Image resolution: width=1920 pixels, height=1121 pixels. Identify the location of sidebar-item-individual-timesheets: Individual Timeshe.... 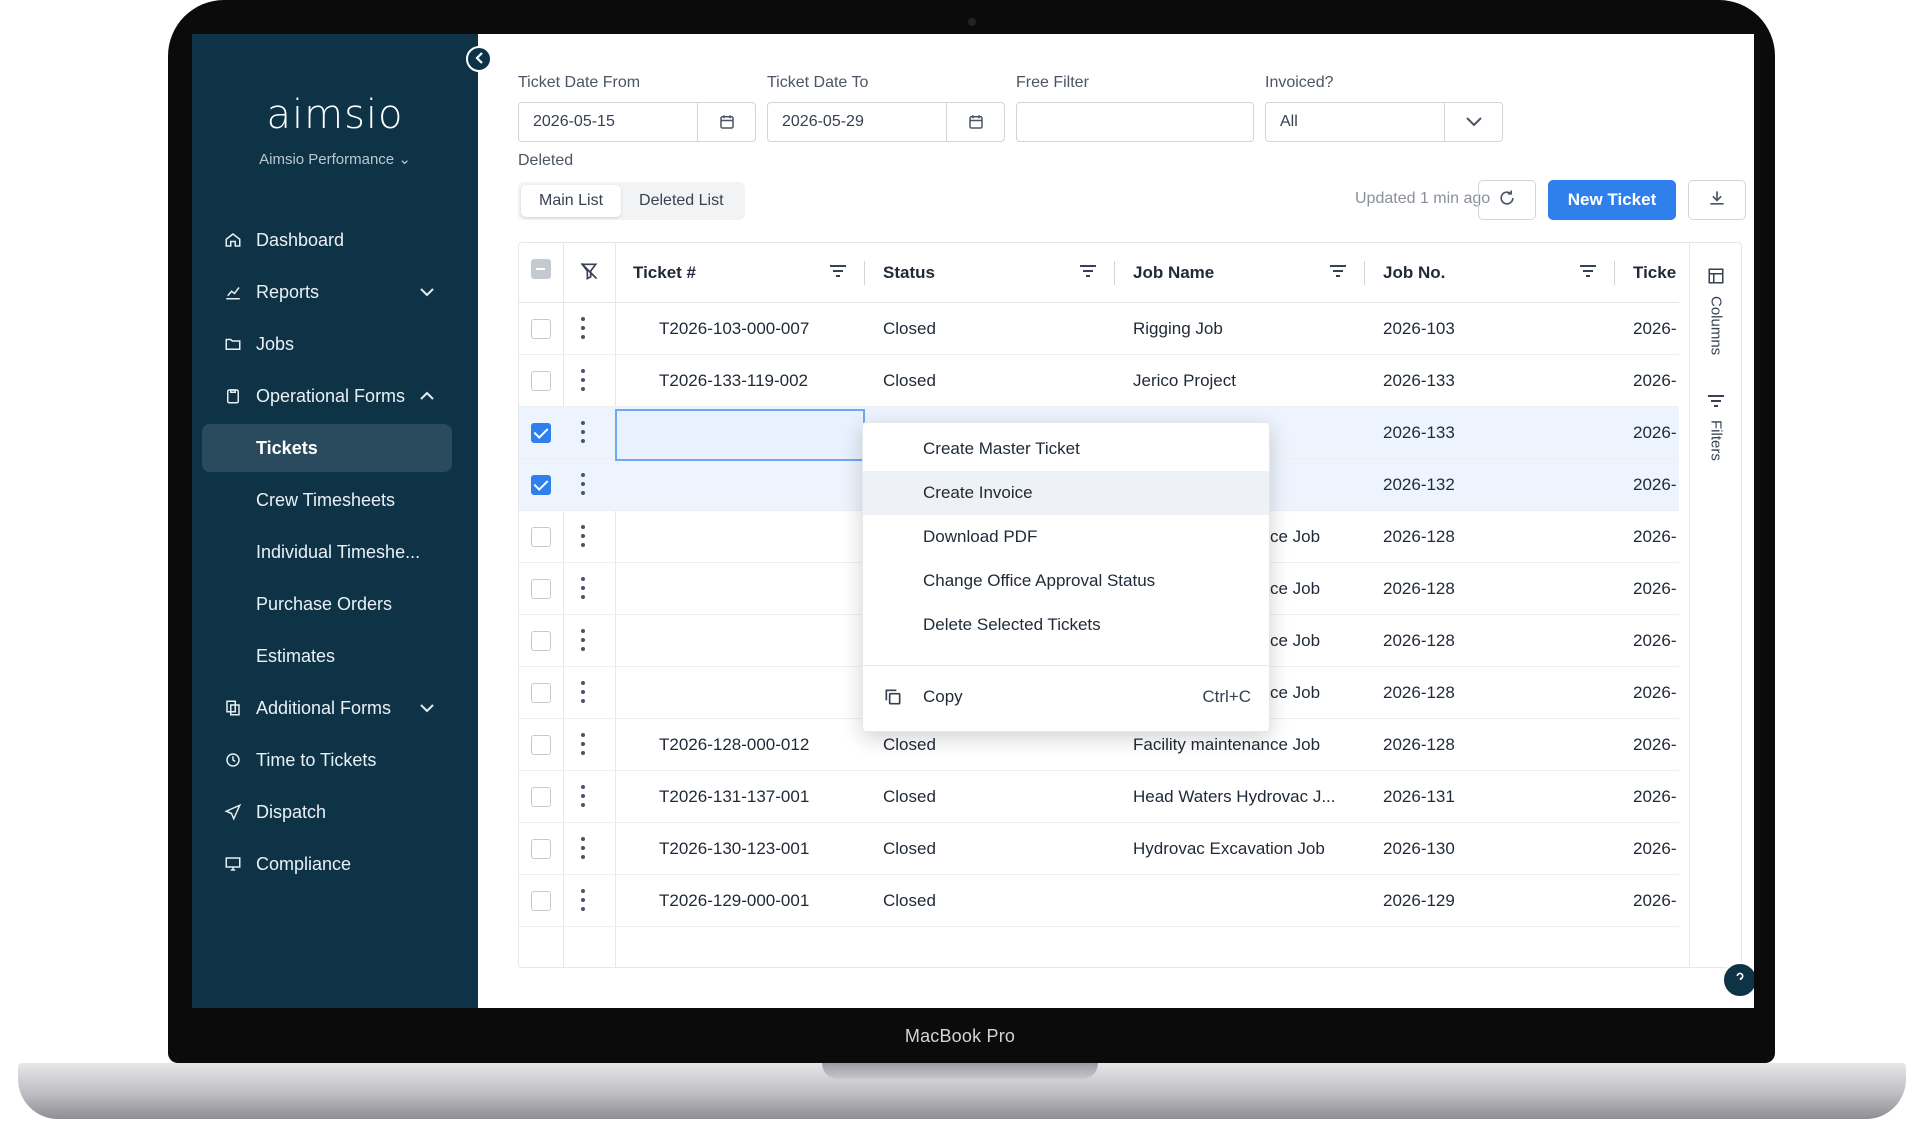
(327, 552).